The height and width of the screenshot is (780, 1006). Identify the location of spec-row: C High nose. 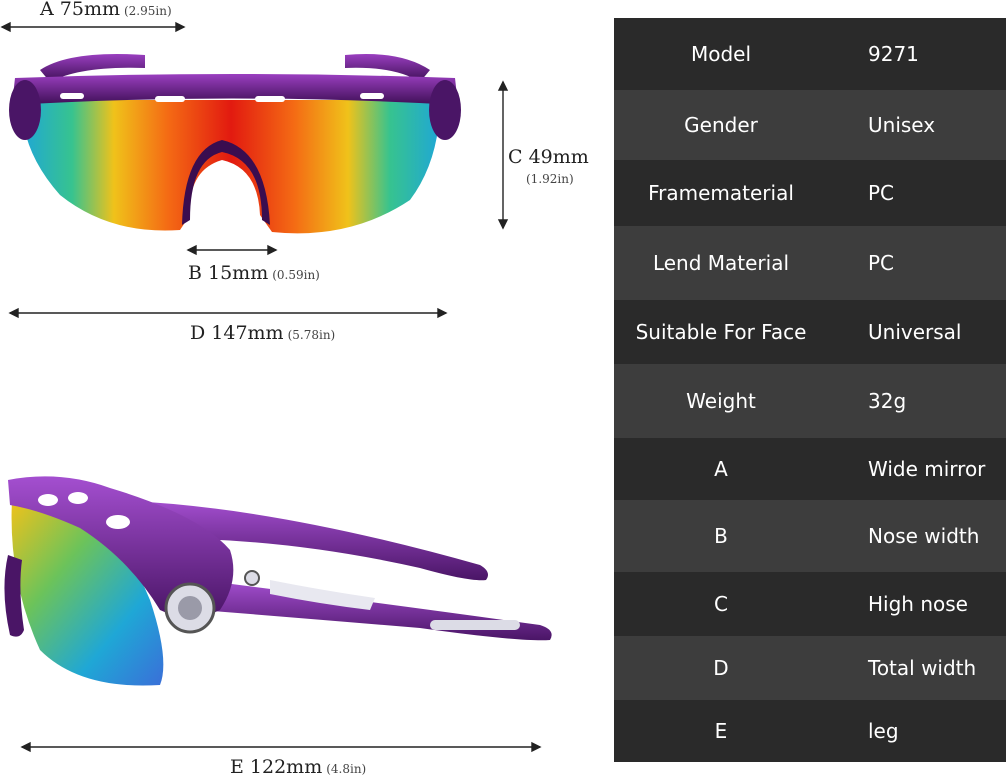
(810, 604).